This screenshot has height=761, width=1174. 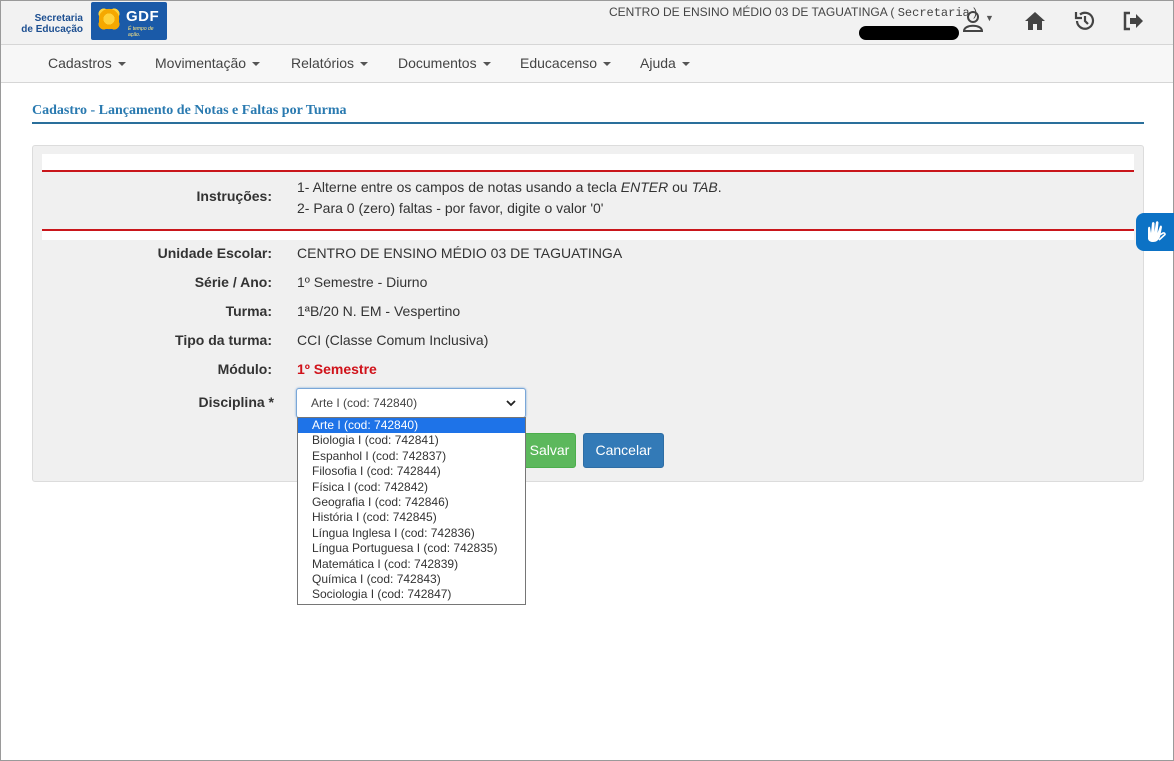 I want to click on tipo-turma-value: CCI (Classe Comum Inclusiva), so click(x=393, y=340).